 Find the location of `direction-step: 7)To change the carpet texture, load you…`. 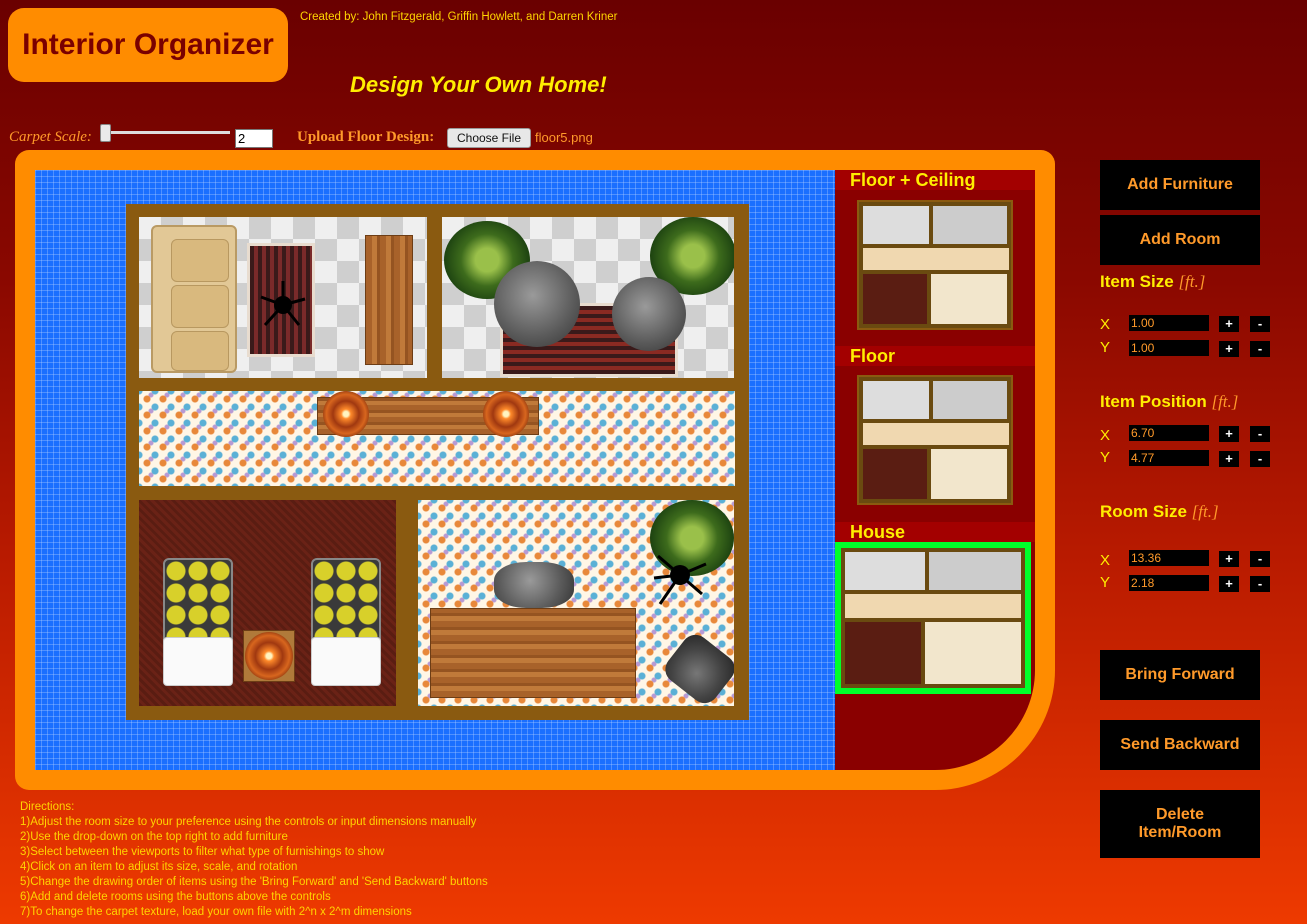

direction-step: 7)To change the carpet texture, load you… is located at coordinates (216, 912).